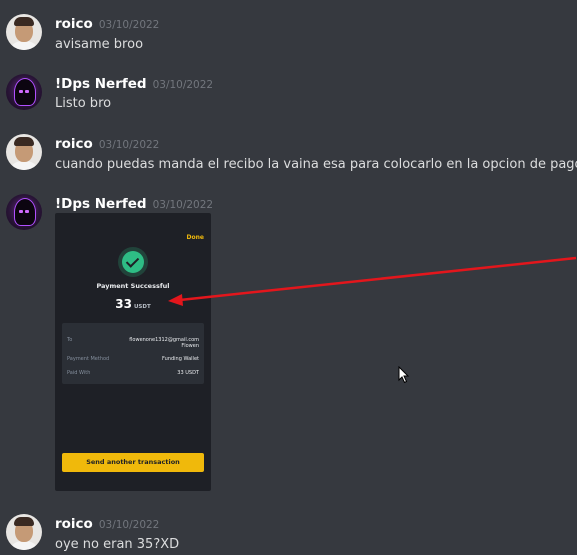 The height and width of the screenshot is (555, 577). I want to click on mouse-cursor-icon, so click(404, 375).